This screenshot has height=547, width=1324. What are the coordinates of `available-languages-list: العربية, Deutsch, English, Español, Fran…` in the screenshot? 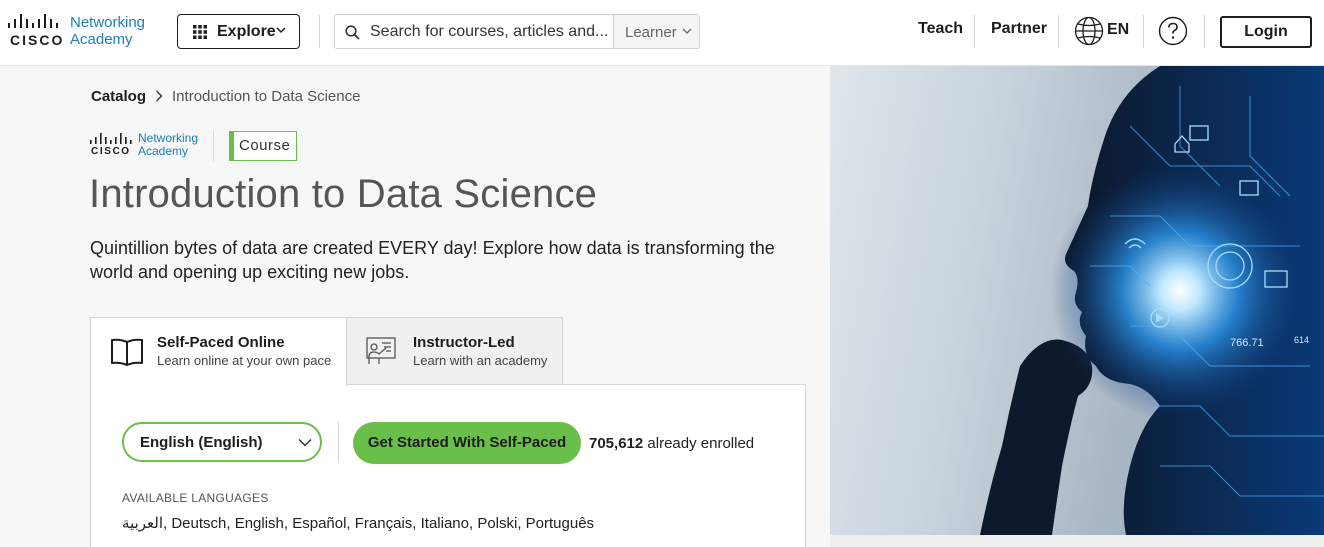 It's located at (358, 523).